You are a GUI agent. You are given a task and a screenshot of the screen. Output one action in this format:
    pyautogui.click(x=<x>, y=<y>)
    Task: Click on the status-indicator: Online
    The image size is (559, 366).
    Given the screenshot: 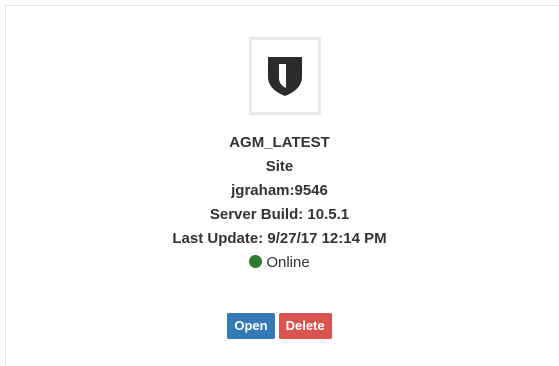 What is the action you would take?
    pyautogui.click(x=279, y=263)
    